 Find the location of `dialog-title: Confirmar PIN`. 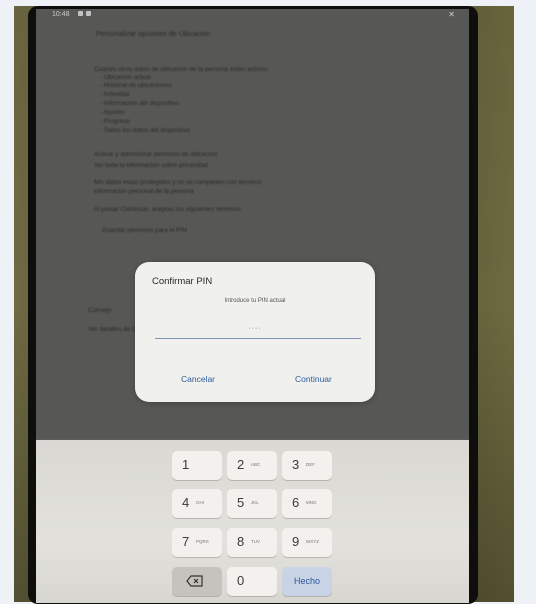

dialog-title: Confirmar PIN is located at coordinates (182, 281).